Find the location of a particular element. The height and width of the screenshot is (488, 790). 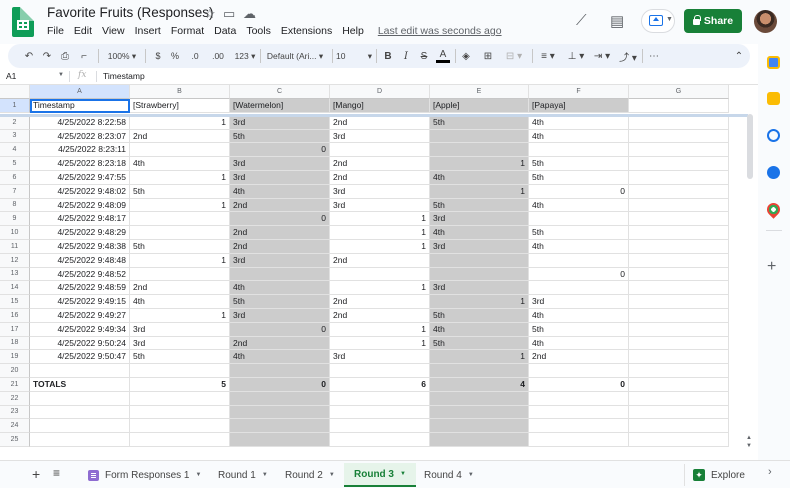

header-cell: [Apple] is located at coordinates (479, 106).